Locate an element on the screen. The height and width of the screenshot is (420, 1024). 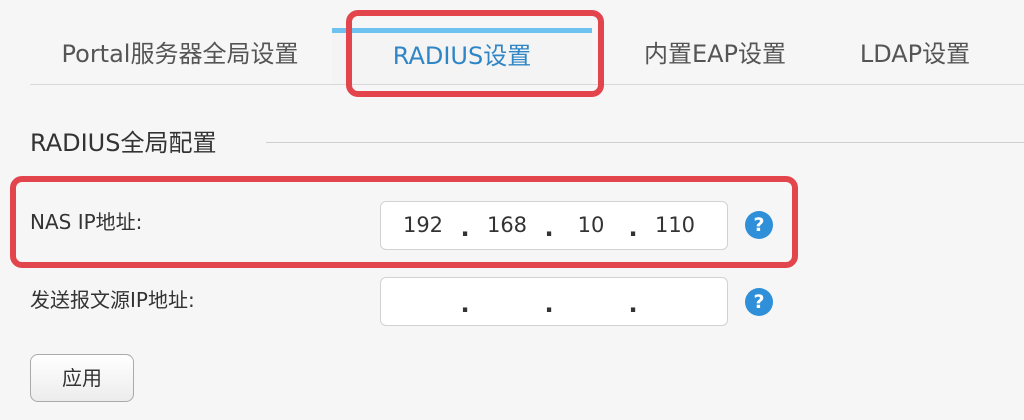
tab-builtin-eap-settings: 内置EAP设置 is located at coordinates (715, 56).